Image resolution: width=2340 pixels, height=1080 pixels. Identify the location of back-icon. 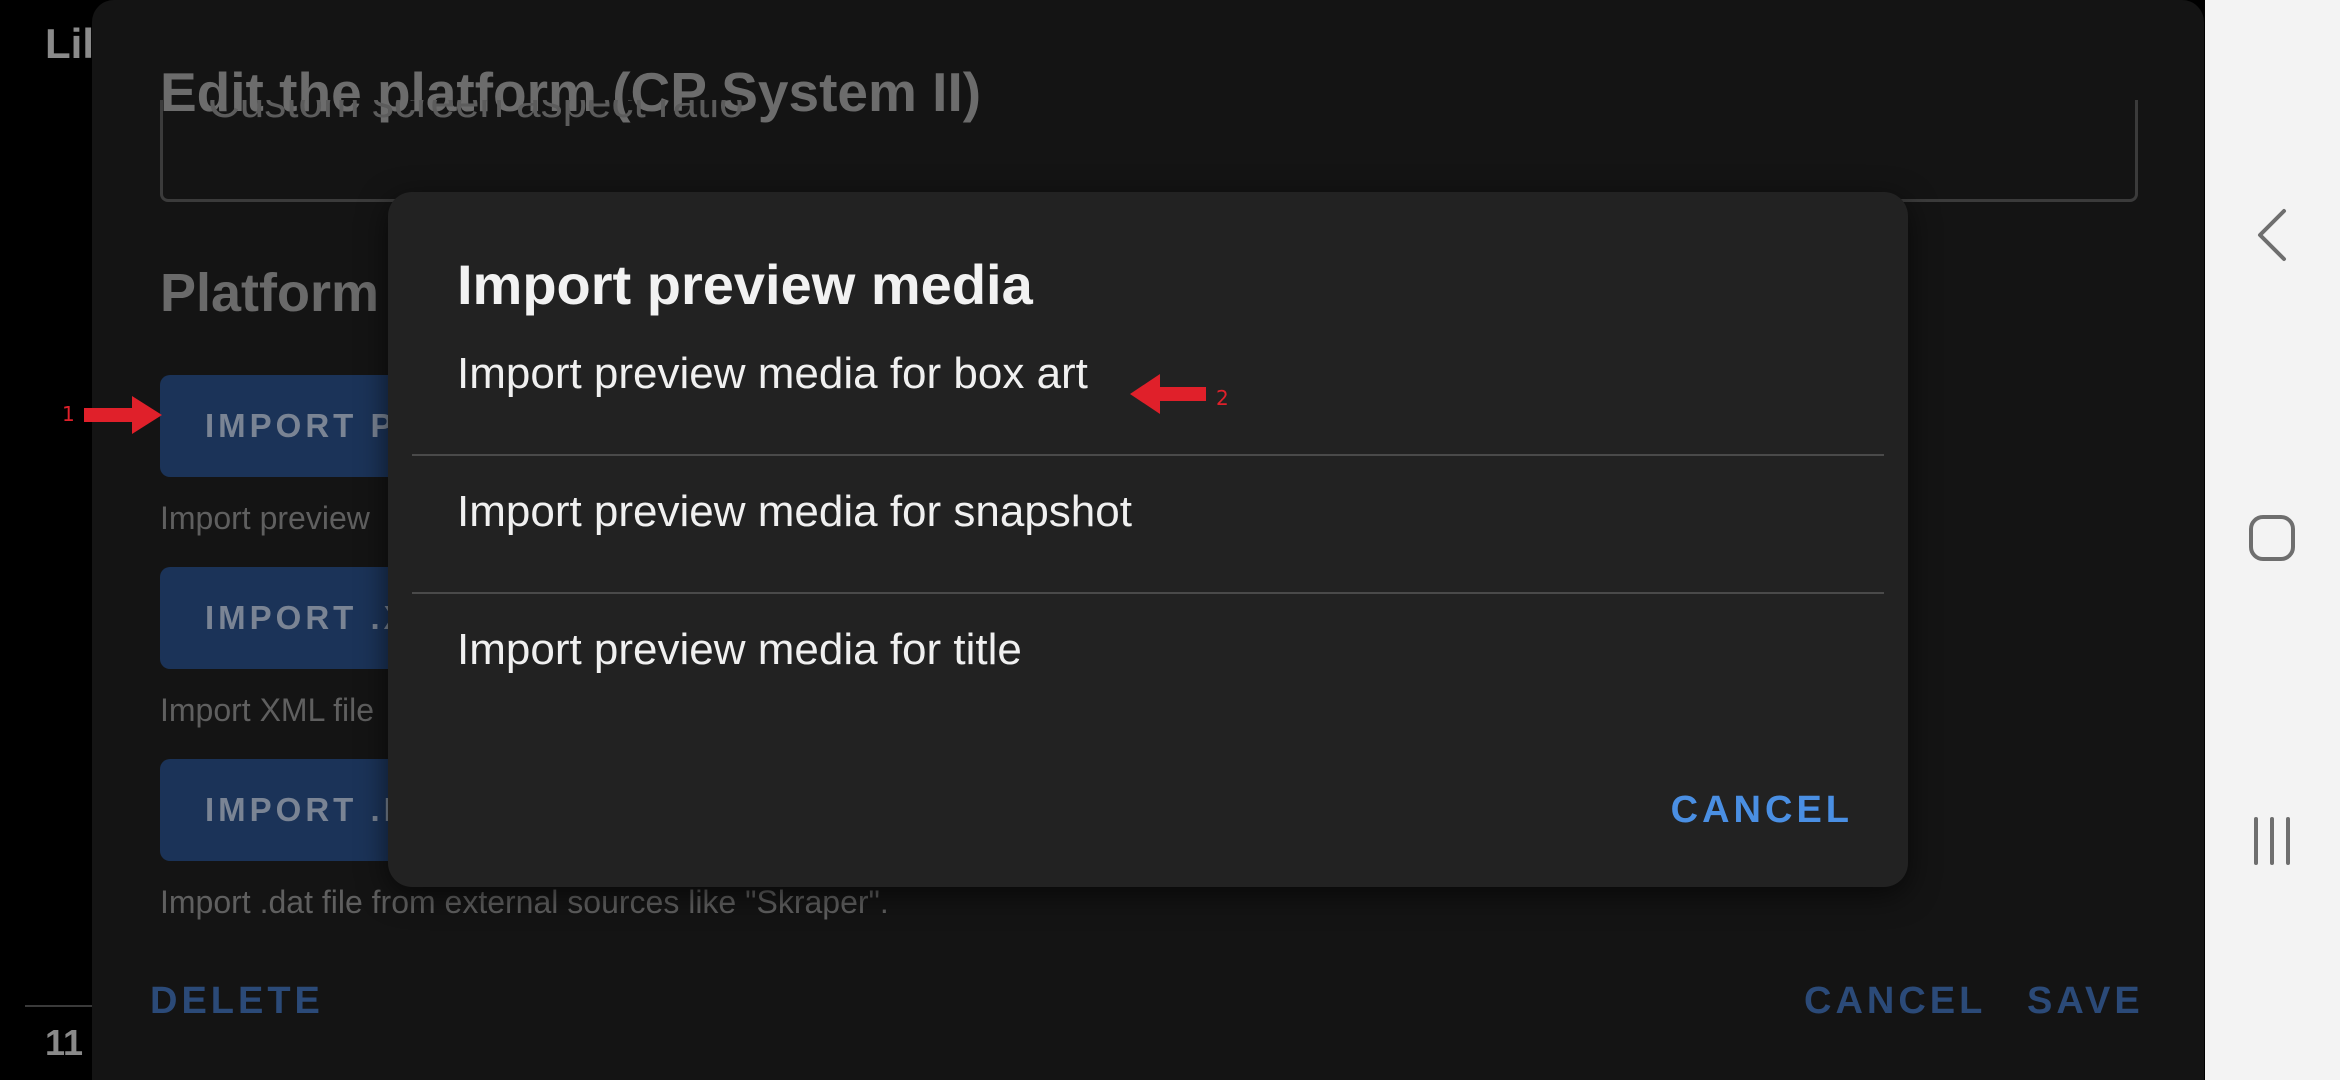
(2272, 235).